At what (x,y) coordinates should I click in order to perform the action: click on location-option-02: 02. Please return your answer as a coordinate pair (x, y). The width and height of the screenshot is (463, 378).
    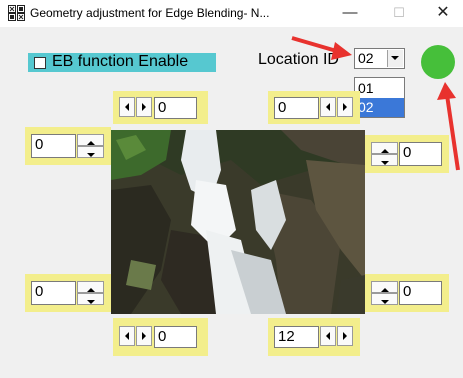
    Looking at the image, I should click on (379, 107).